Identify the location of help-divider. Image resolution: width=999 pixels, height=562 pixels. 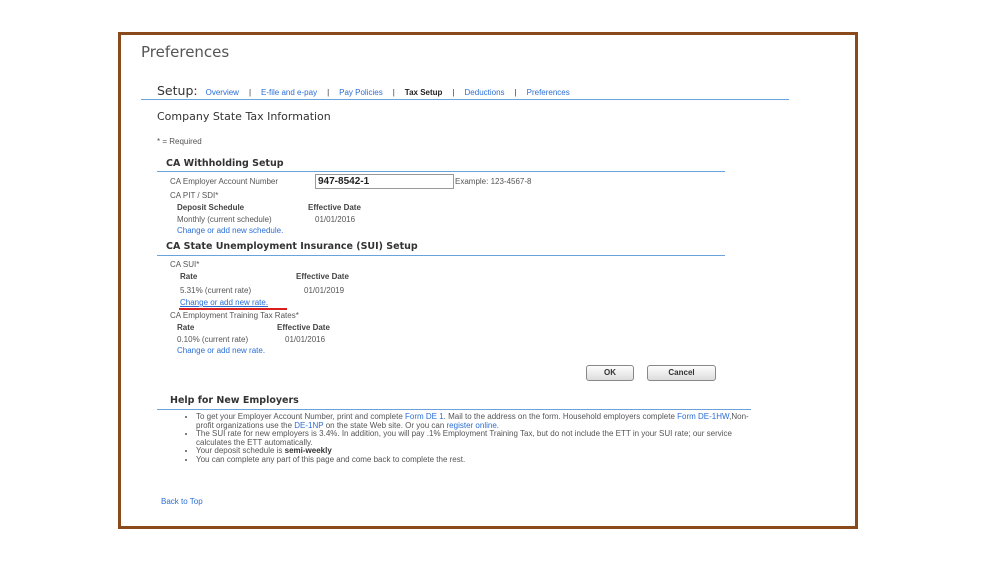
(454, 409).